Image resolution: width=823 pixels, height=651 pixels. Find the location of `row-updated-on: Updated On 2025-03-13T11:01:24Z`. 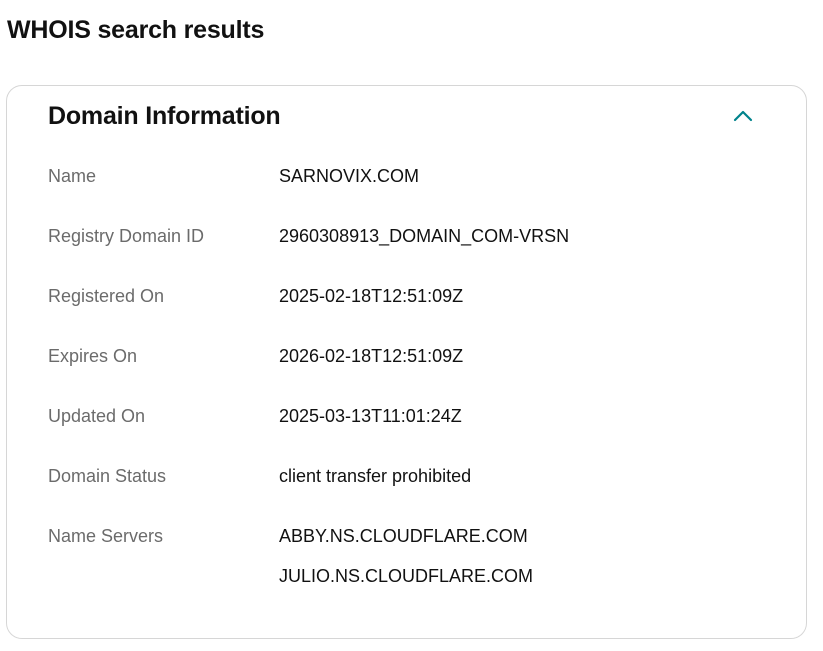

row-updated-on: Updated On 2025-03-13T11:01:24Z is located at coordinates (408, 428).